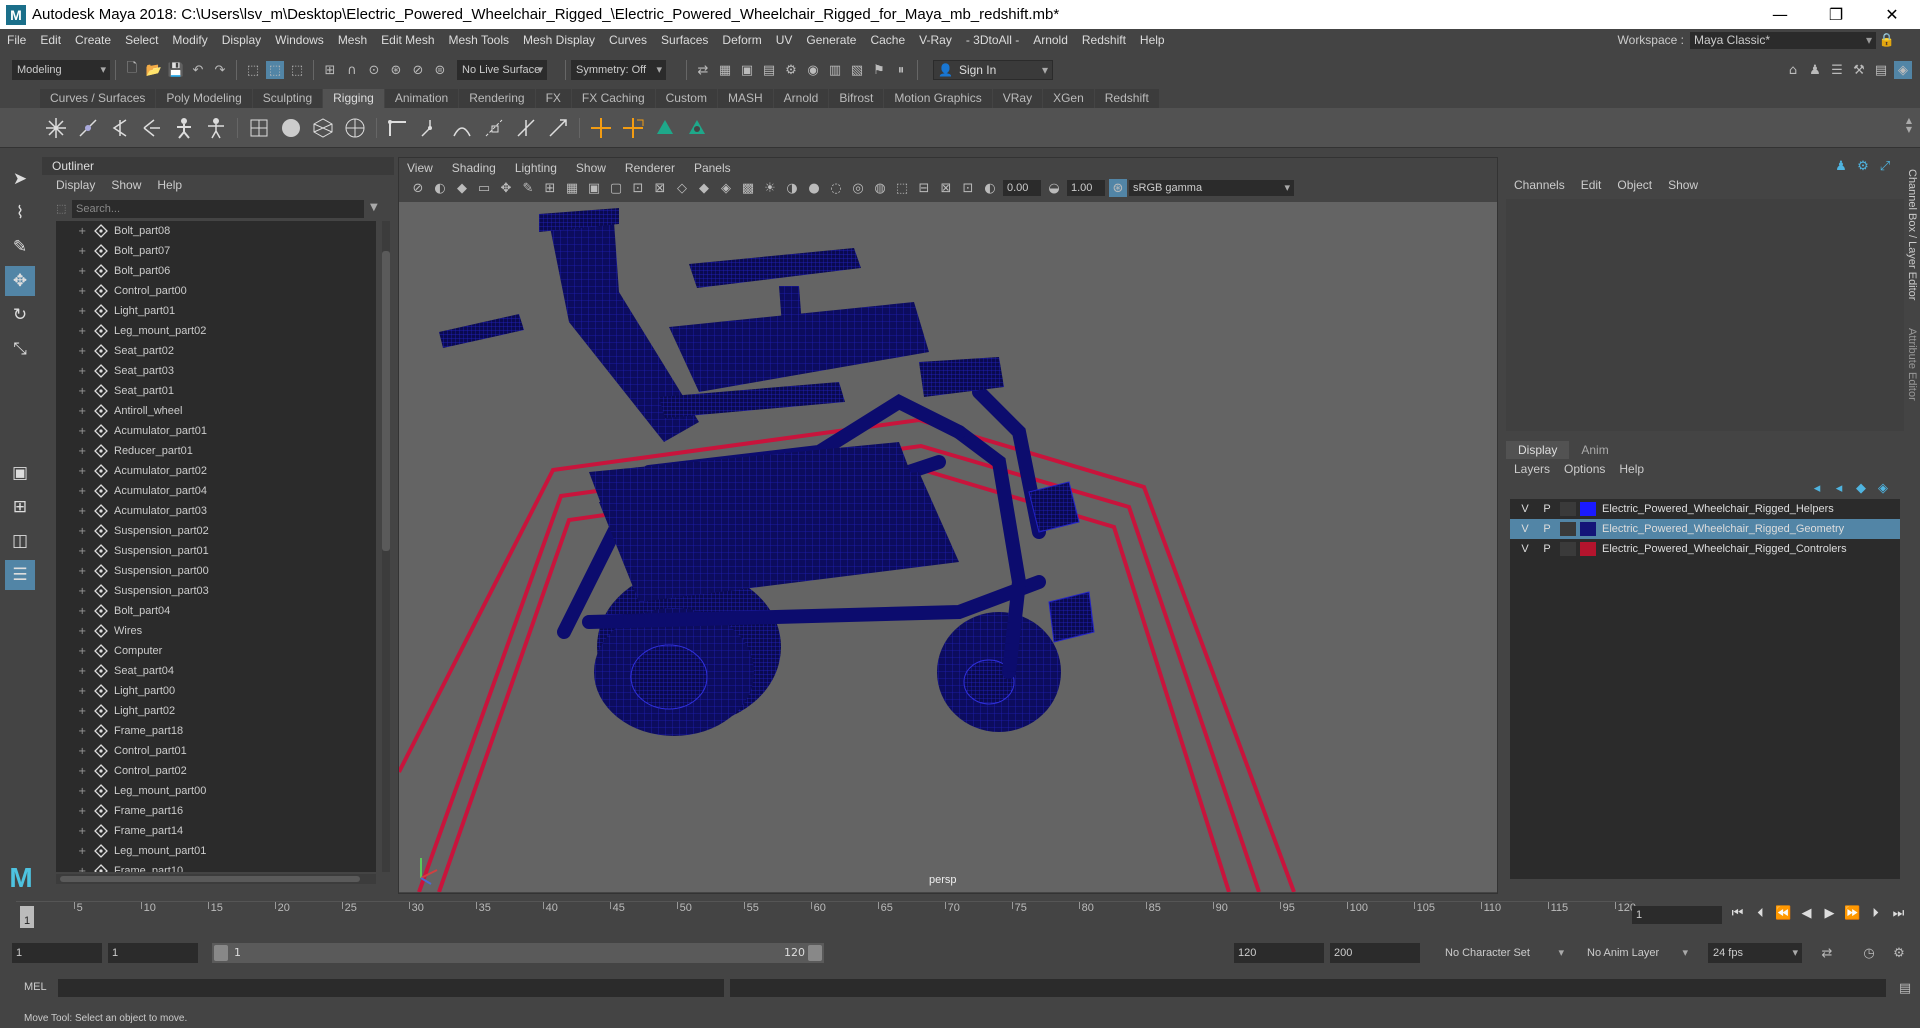  Describe the element at coordinates (813, 70) in the screenshot. I see `hypershade-icon: ◉` at that location.